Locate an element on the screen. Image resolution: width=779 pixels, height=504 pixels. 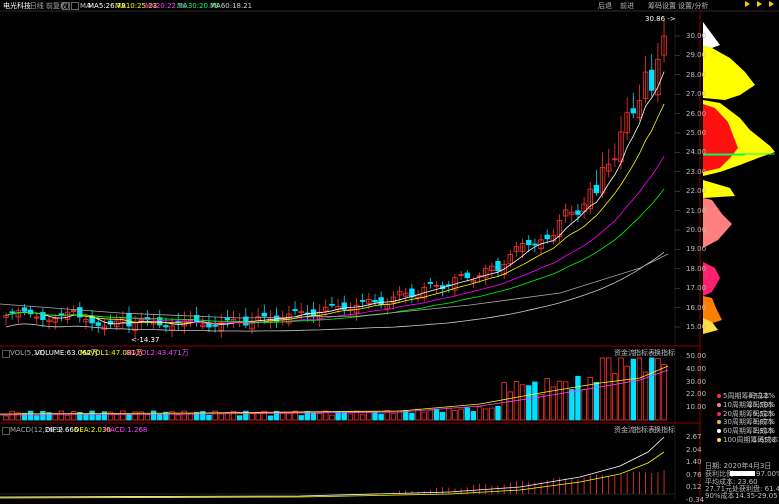
volume-tab-indicator: 指标表 is located at coordinates (644, 353).